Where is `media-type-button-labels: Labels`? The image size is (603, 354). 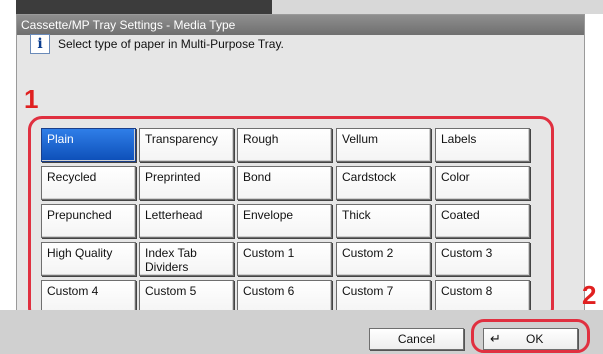
media-type-button-labels: Labels is located at coordinates (482, 145).